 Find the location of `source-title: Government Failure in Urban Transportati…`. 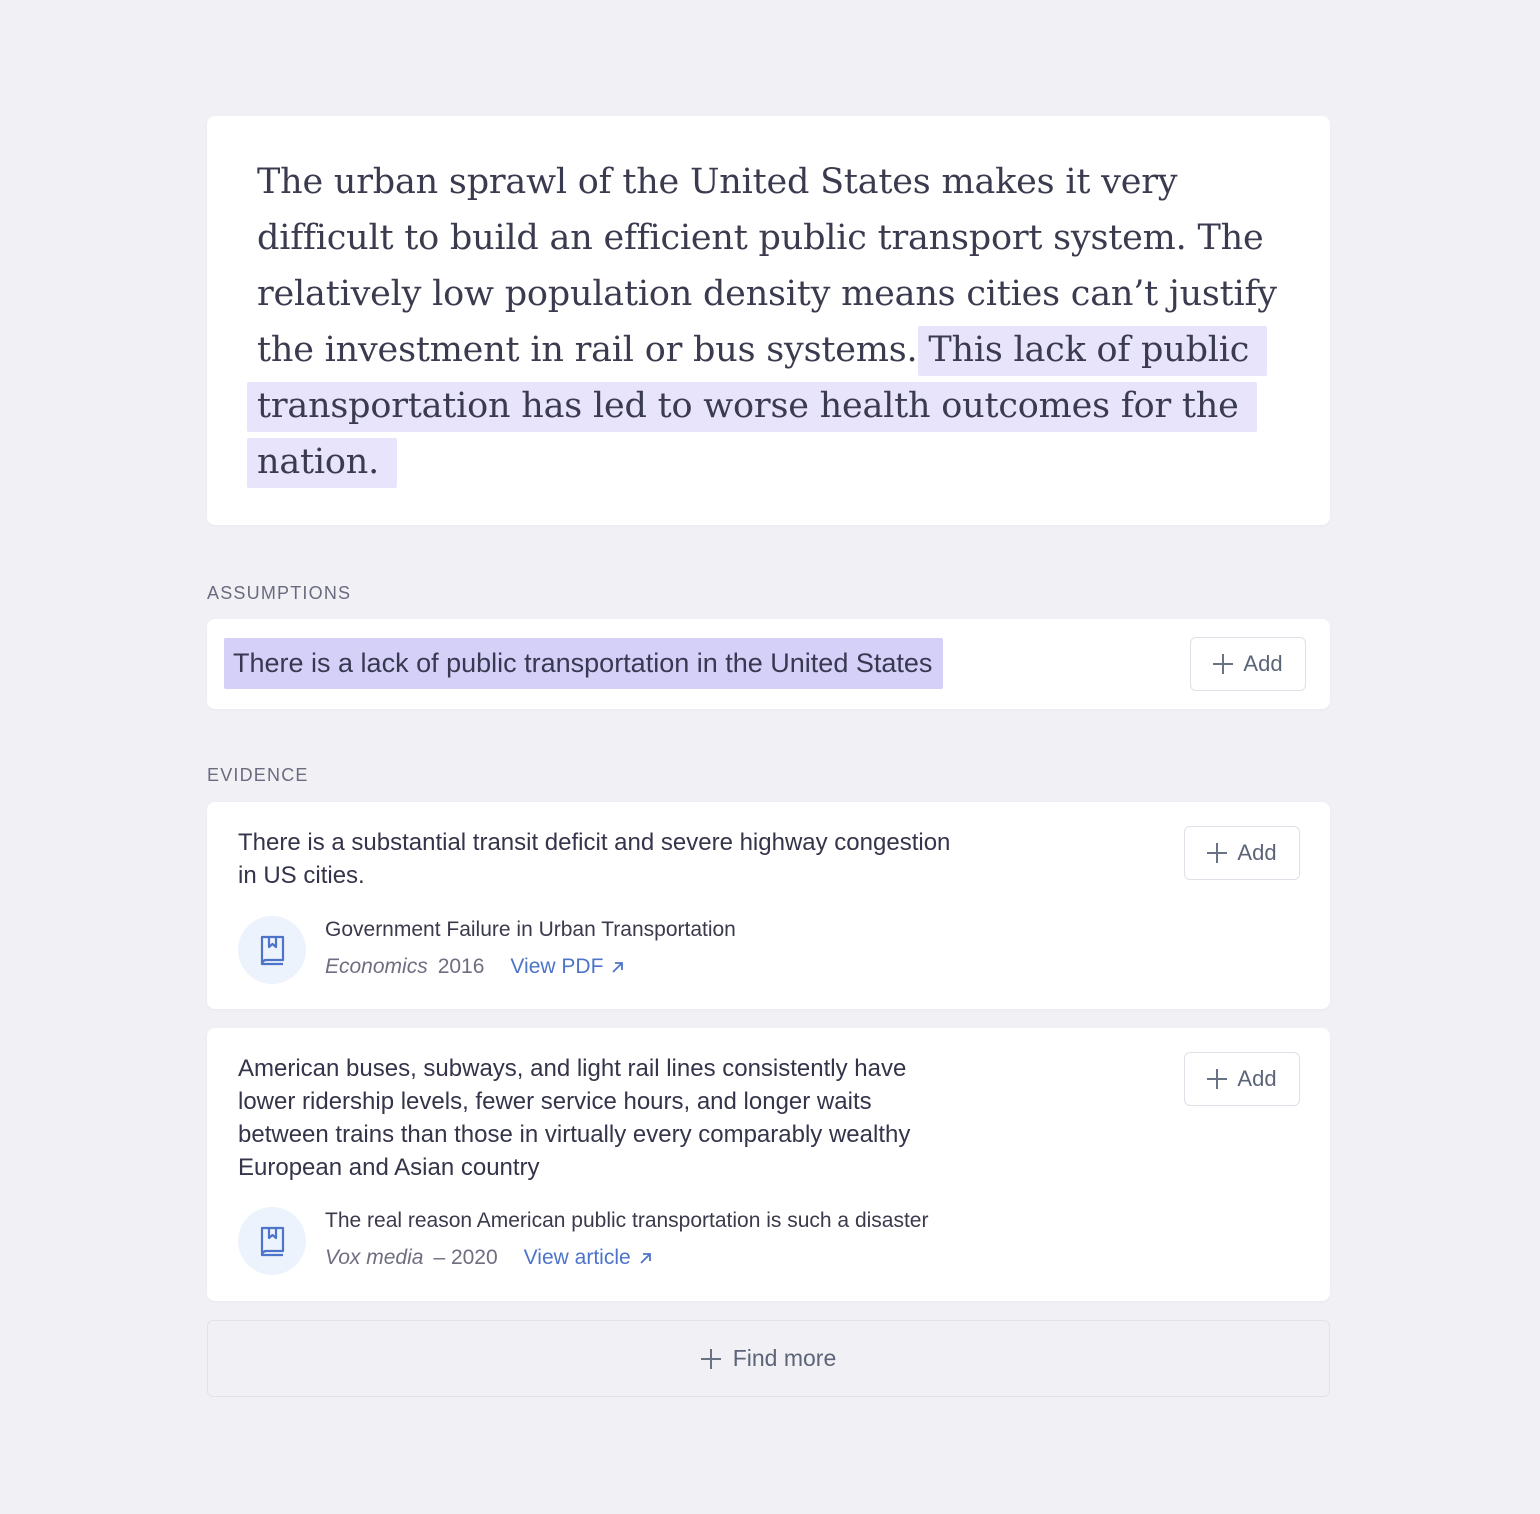

source-title: Government Failure in Urban Transportati… is located at coordinates (530, 929).